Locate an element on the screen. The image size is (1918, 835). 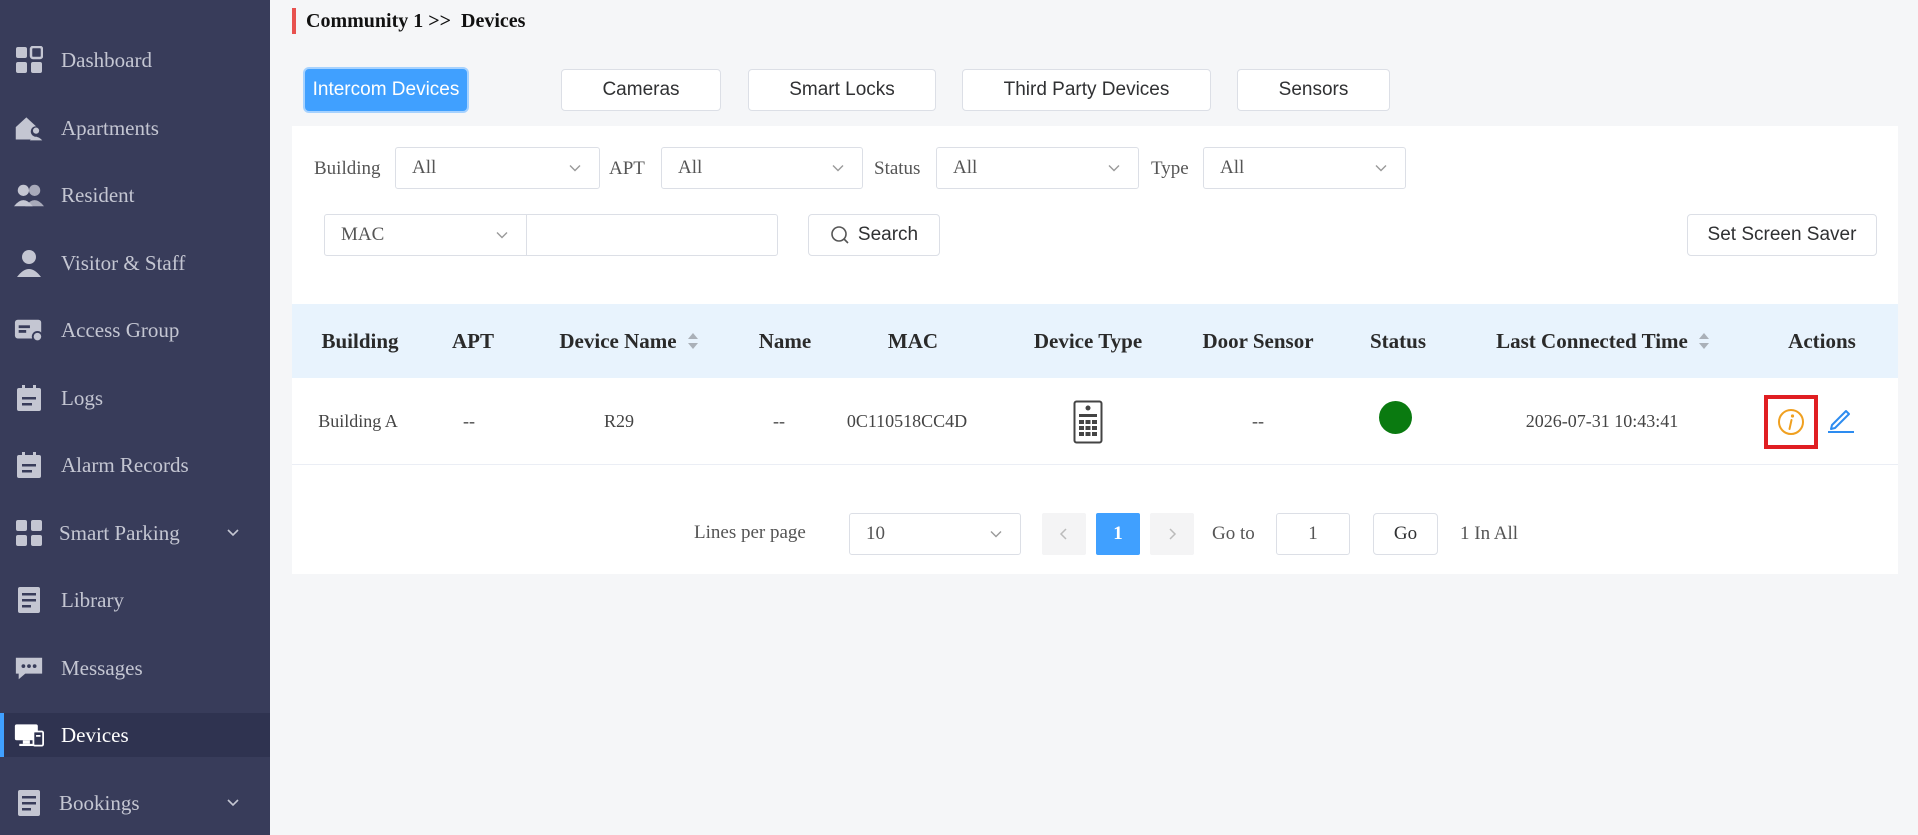
search-icon is located at coordinates (840, 235).